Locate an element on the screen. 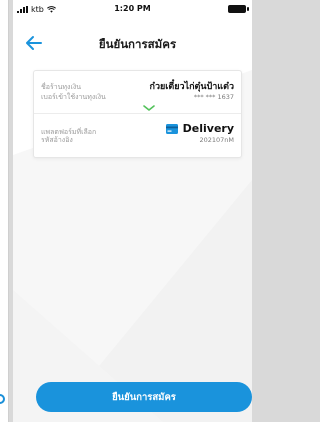  credit-card-icon is located at coordinates (171, 128).